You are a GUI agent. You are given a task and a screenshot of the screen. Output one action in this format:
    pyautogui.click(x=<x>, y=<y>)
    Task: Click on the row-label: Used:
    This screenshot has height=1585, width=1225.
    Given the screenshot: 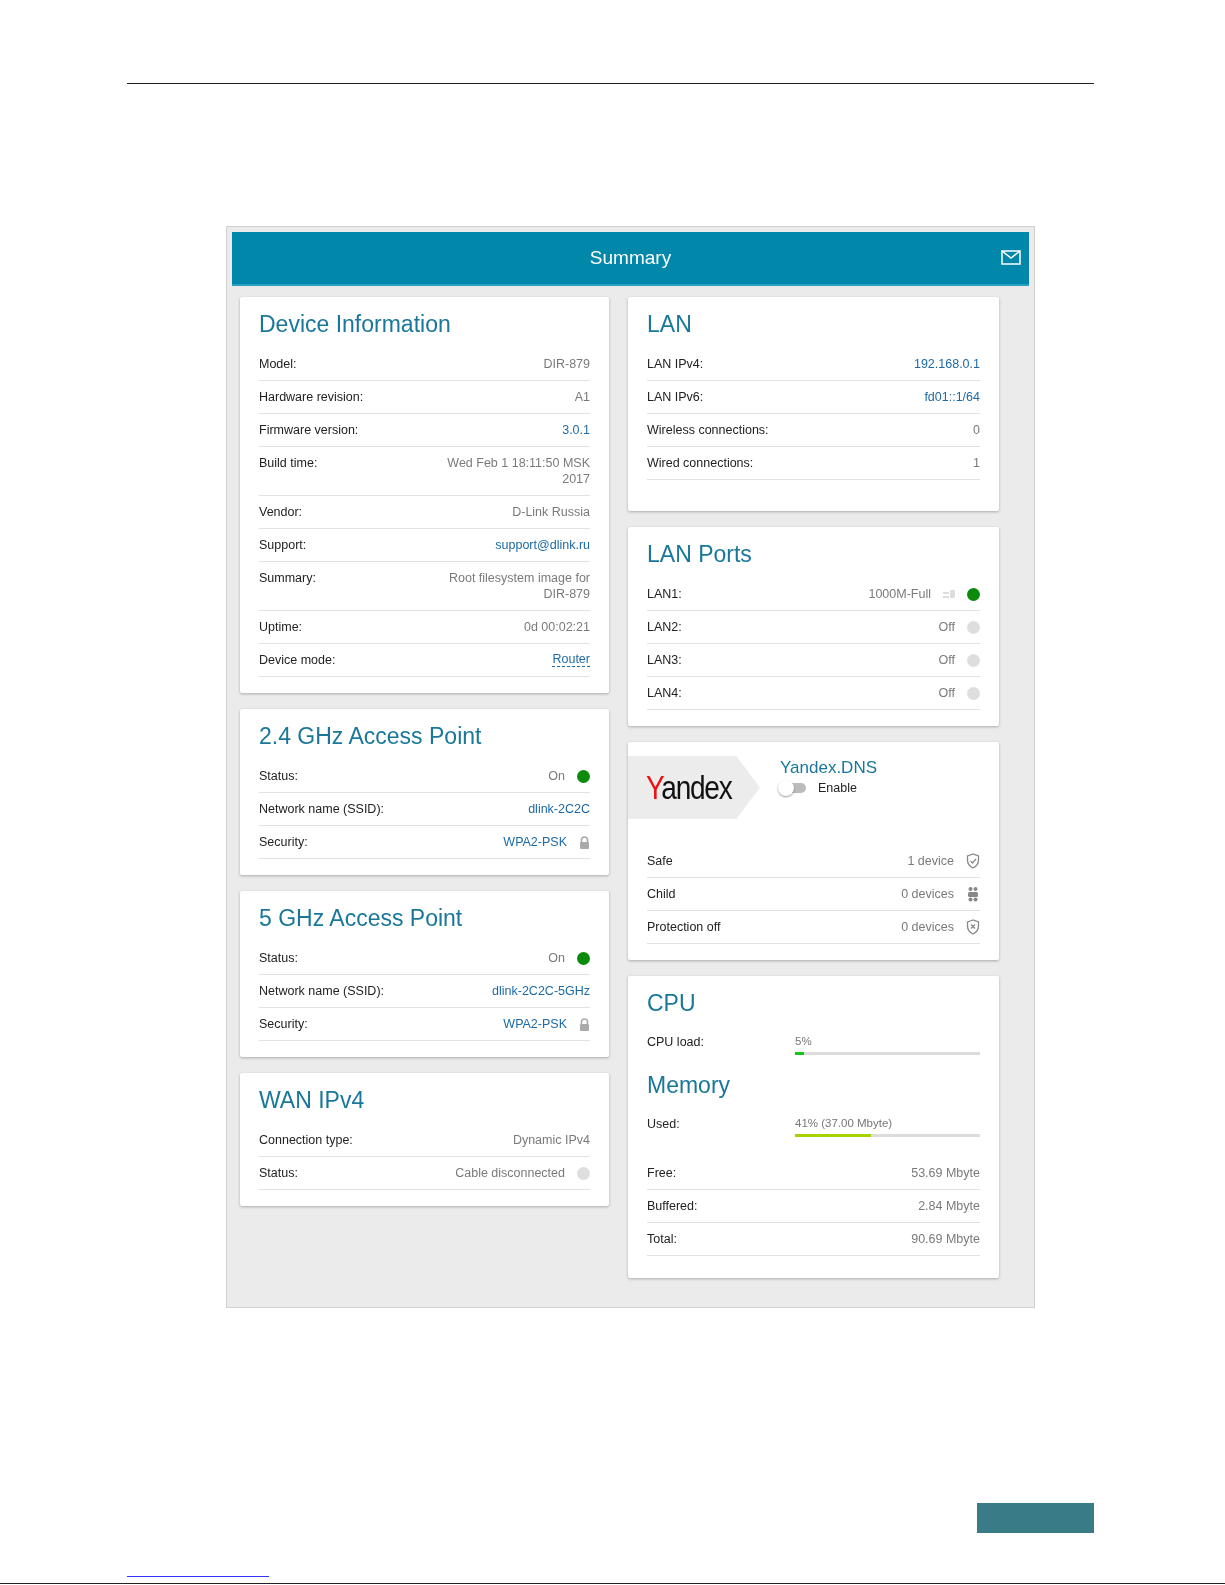 What is the action you would take?
    pyautogui.click(x=664, y=1124)
    